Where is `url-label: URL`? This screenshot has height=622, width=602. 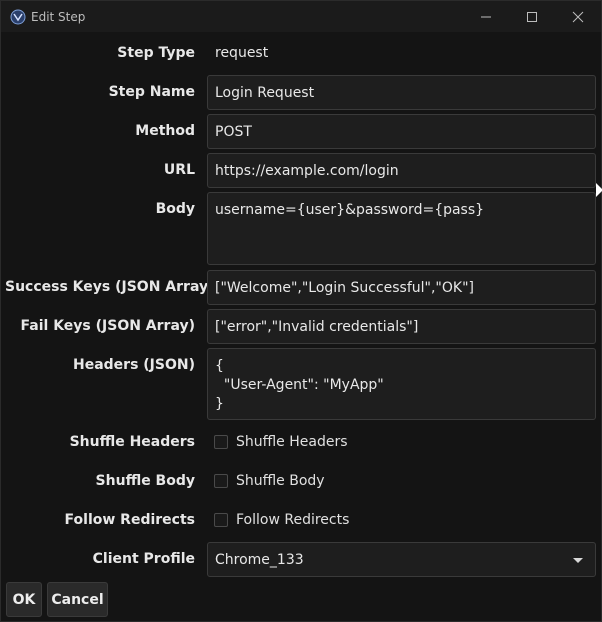 url-label: URL is located at coordinates (179, 170).